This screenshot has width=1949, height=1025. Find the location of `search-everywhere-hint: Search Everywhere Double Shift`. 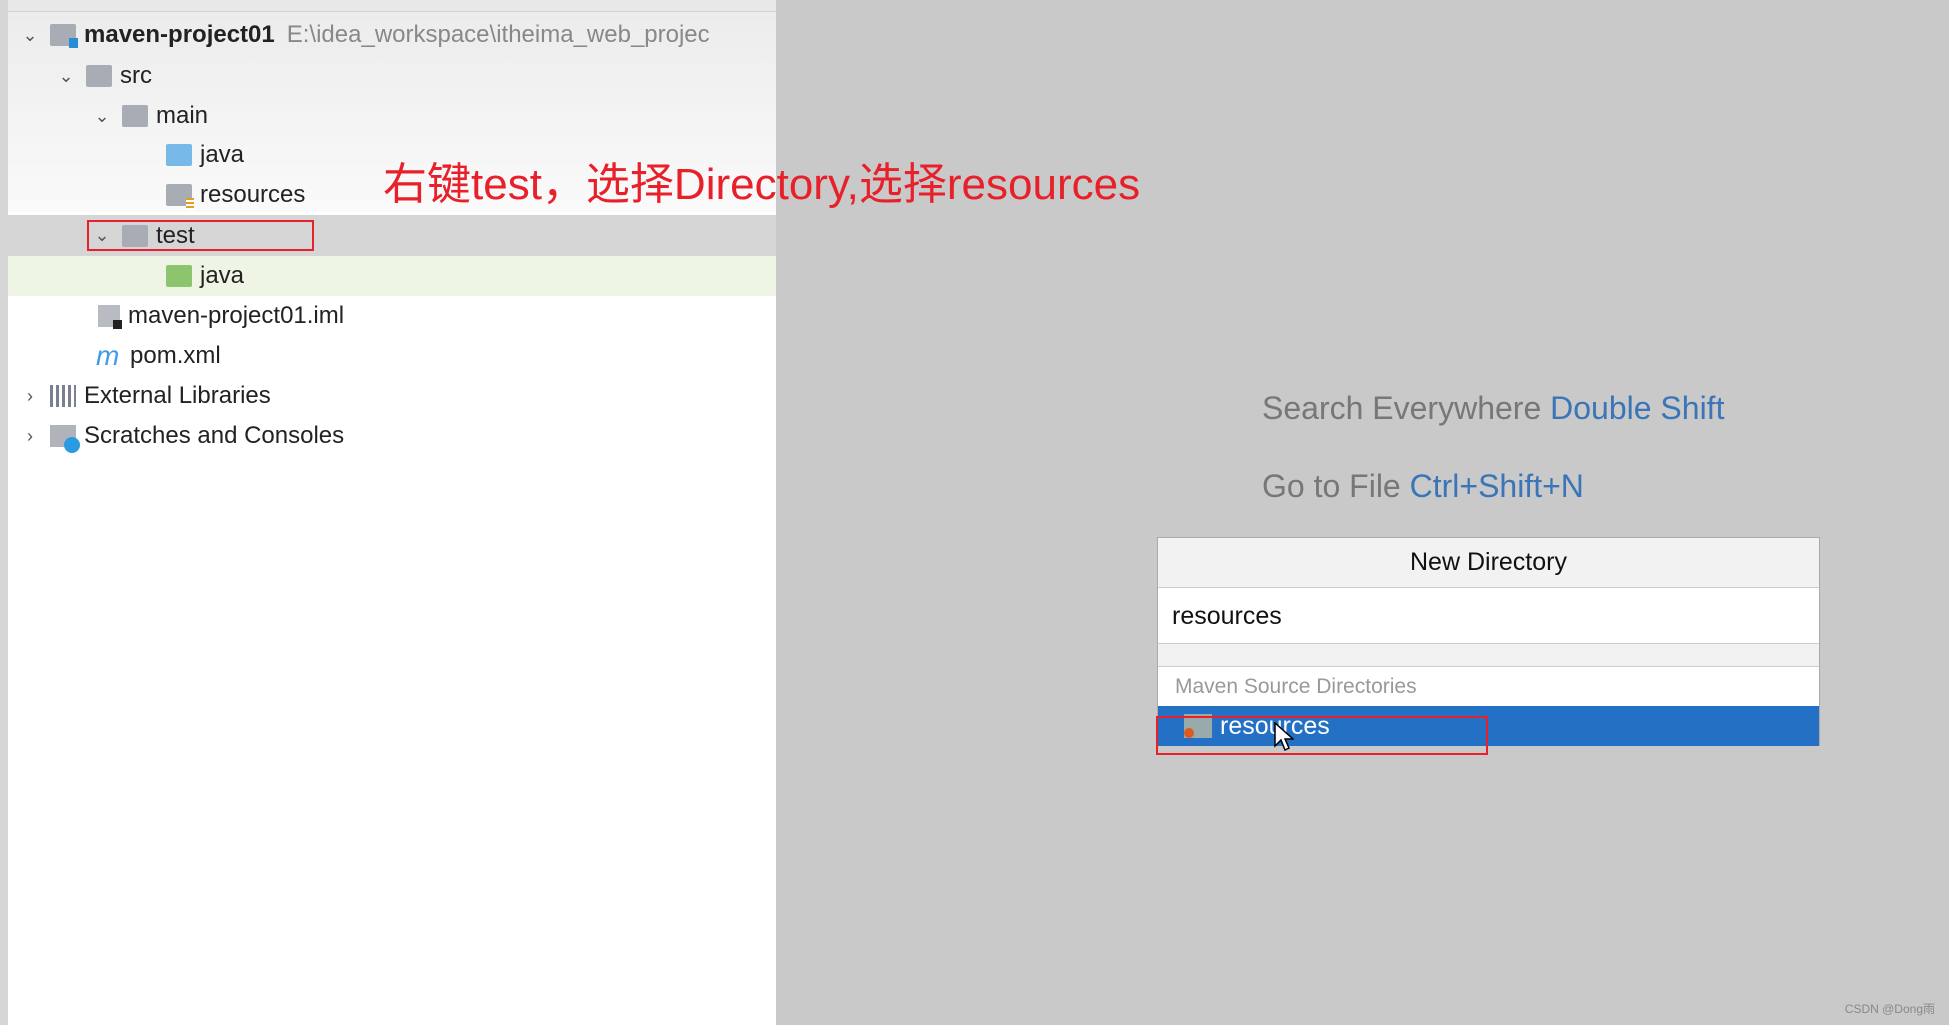

search-everywhere-hint: Search Everywhere Double Shift is located at coordinates (1493, 408).